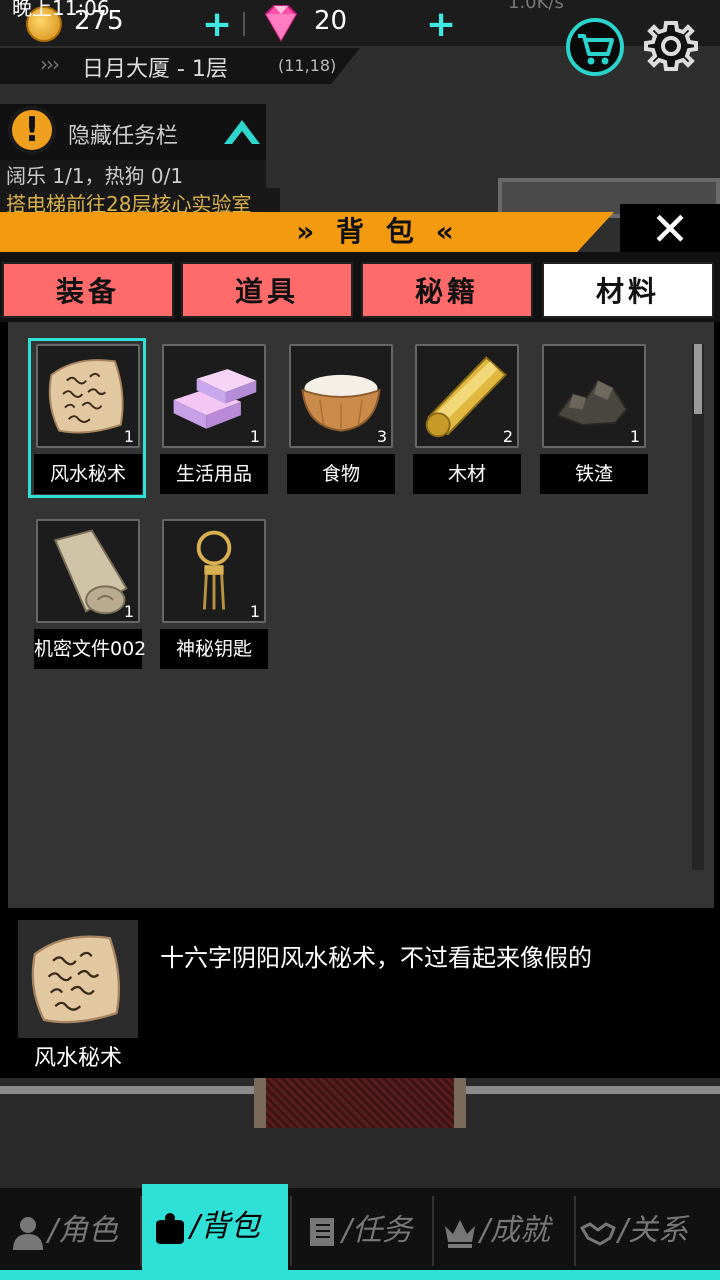  Describe the element at coordinates (441, 25) in the screenshot. I see `add-gems-button: +` at that location.